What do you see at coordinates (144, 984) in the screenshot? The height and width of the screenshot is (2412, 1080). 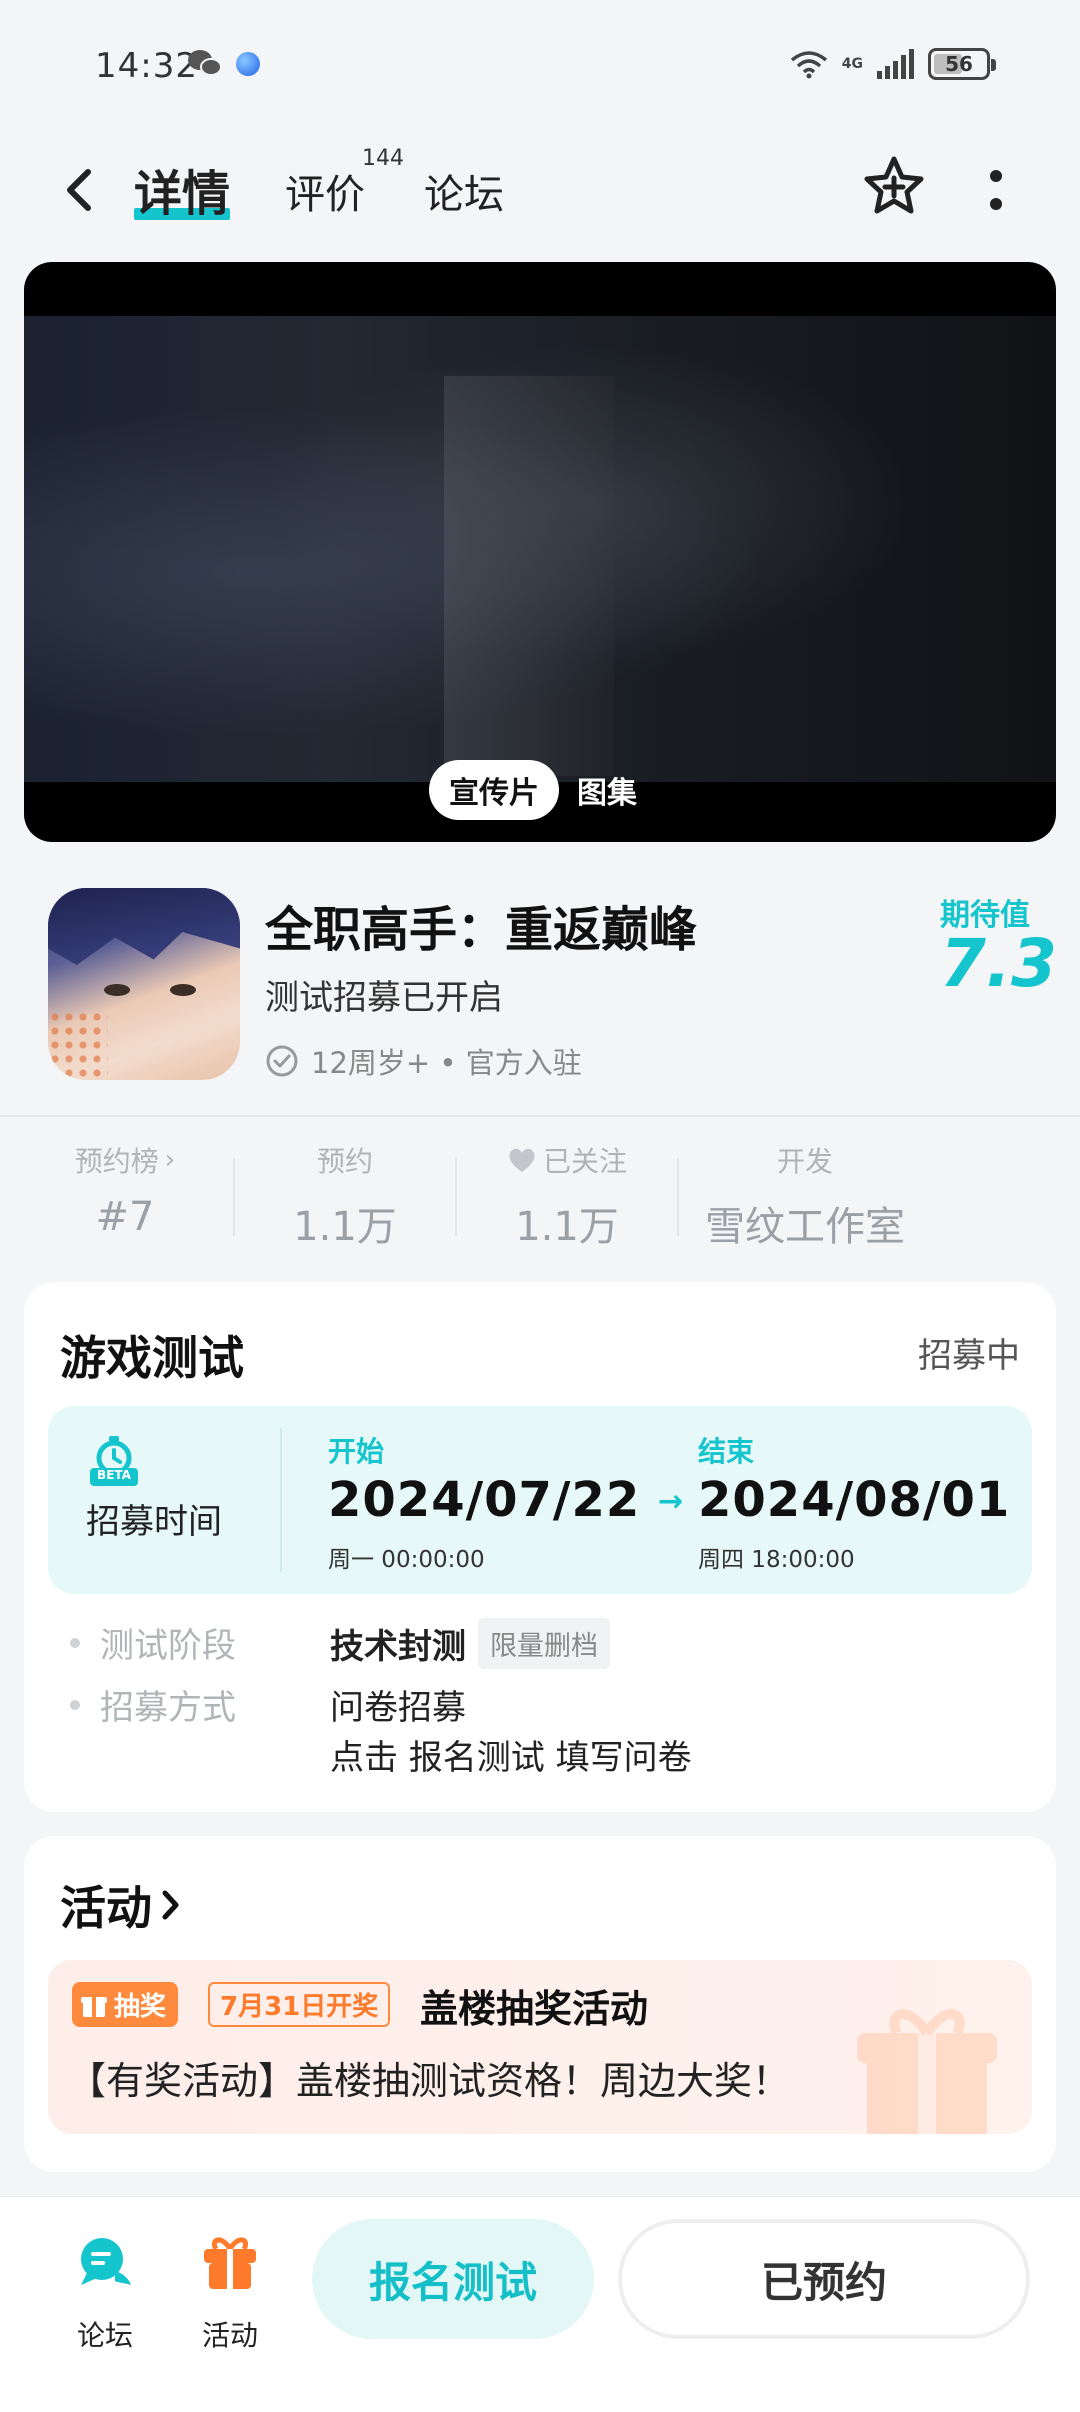 I see `game-icon` at bounding box center [144, 984].